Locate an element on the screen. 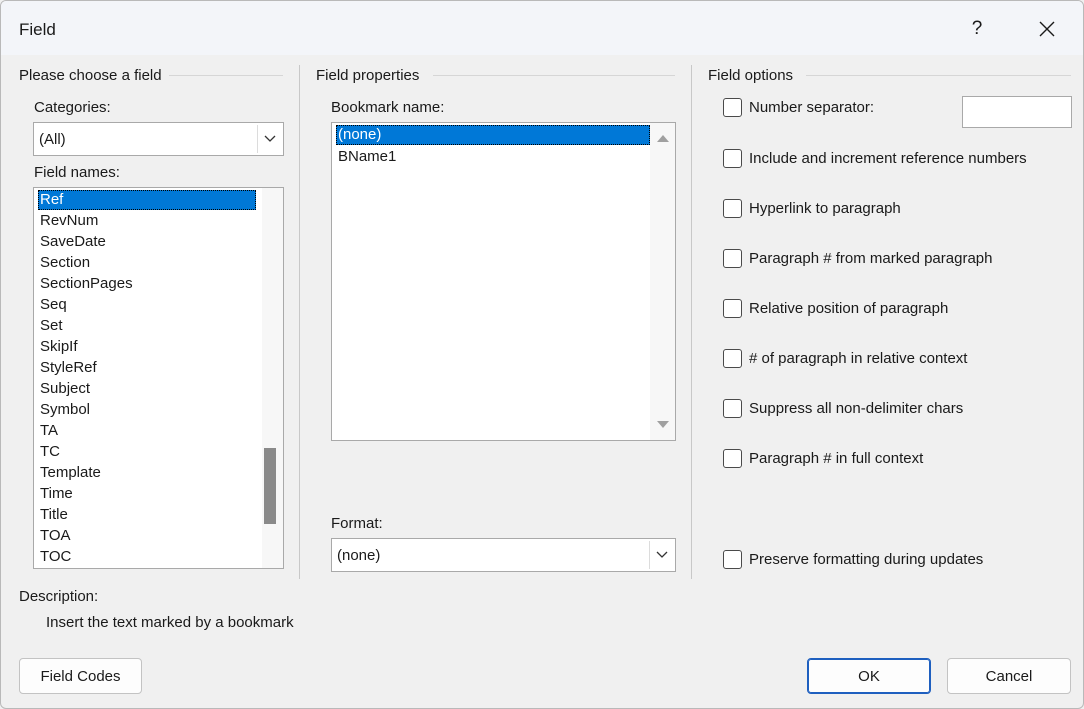  description-text: Insert the text marked by a bookmark is located at coordinates (170, 622).